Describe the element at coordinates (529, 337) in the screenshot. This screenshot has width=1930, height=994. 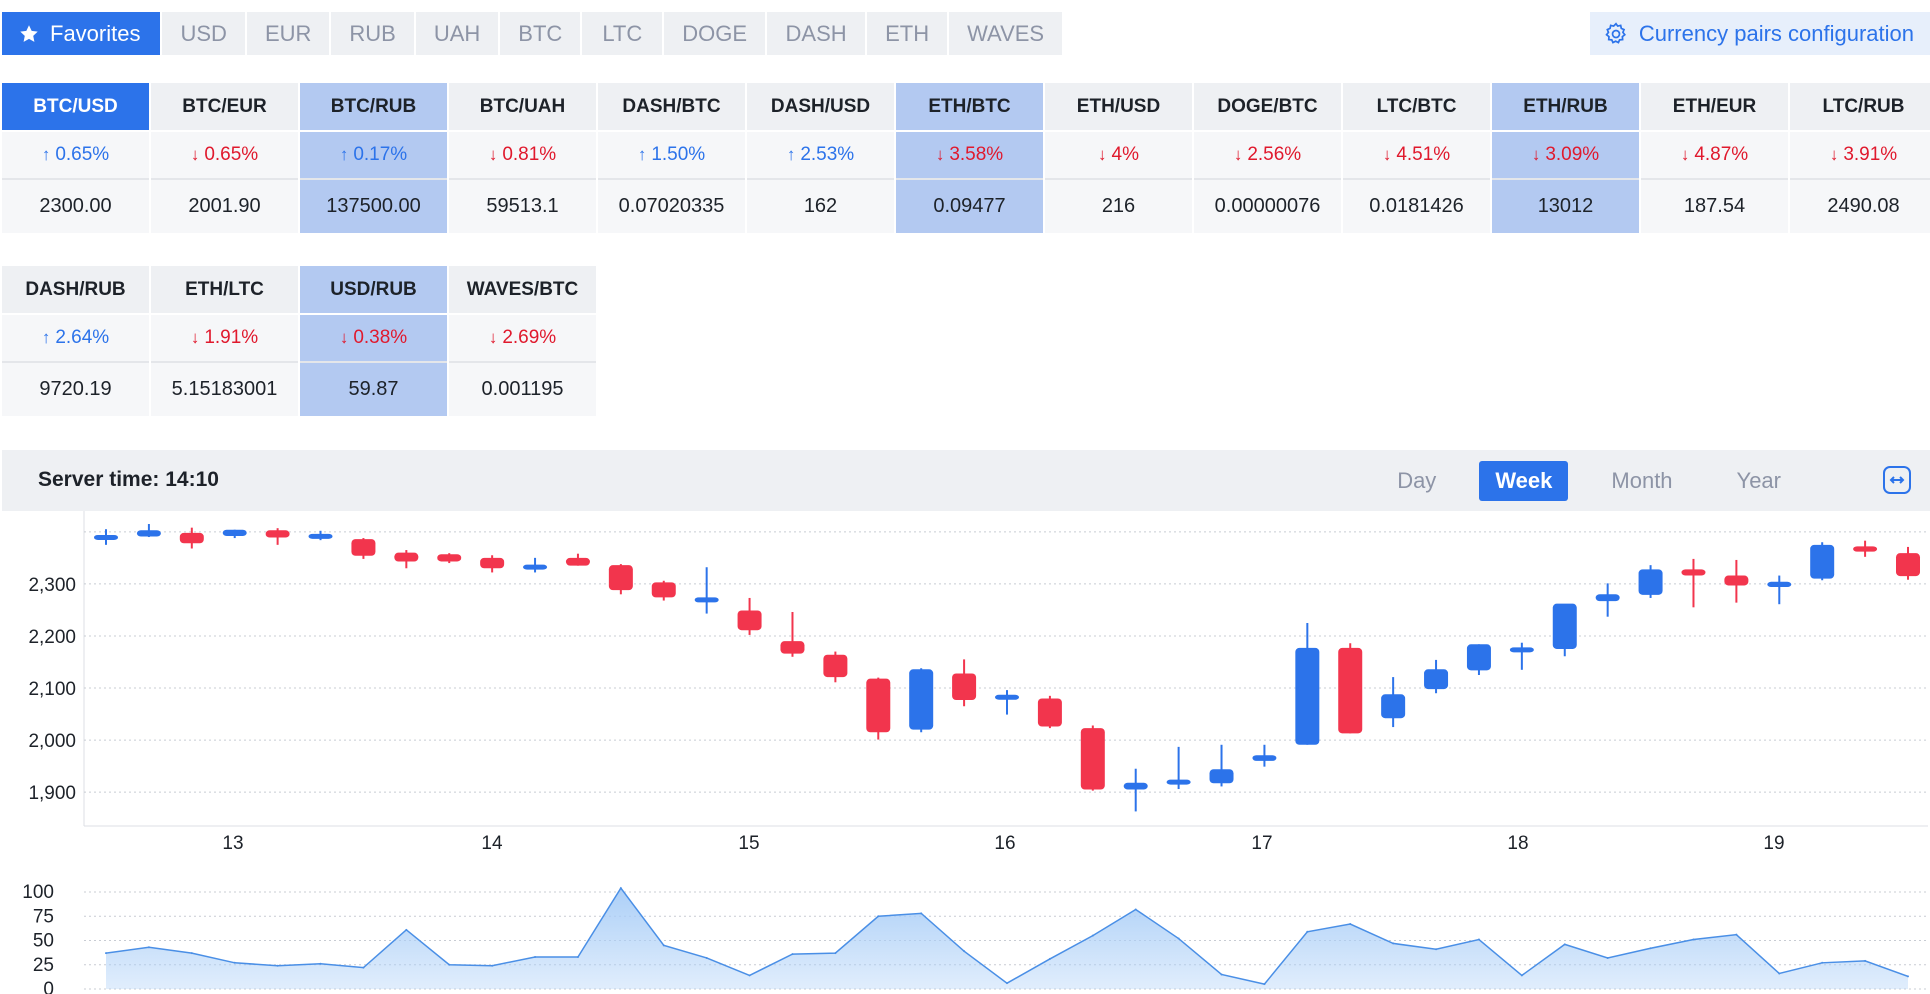
I see `pair-change-value: 2.69%` at that location.